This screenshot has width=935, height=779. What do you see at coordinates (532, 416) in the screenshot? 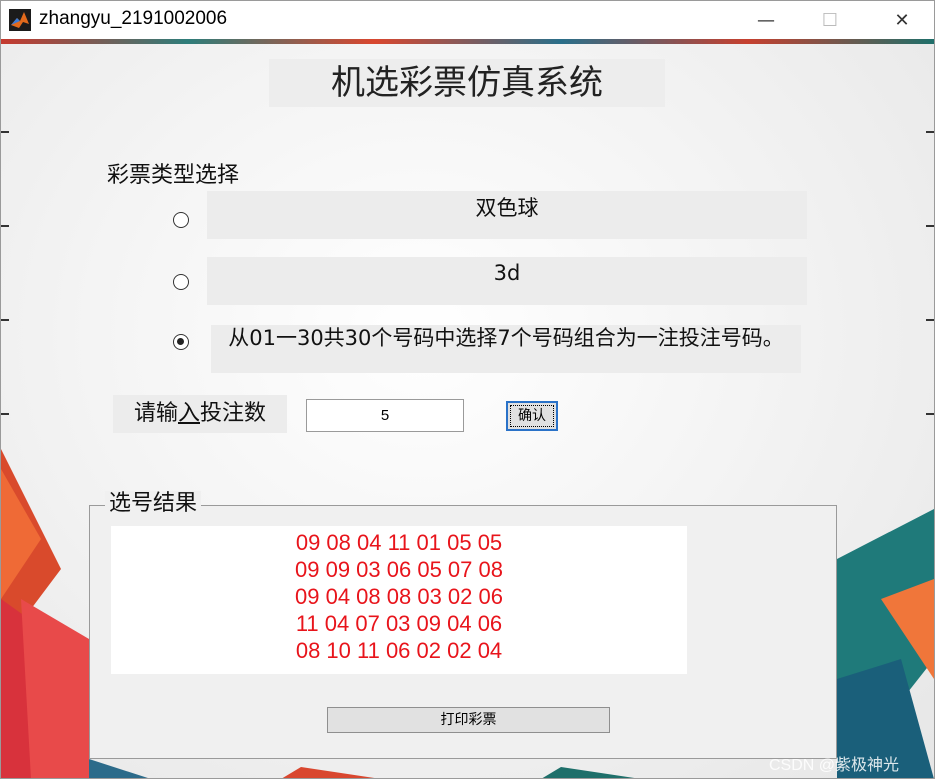
I see `confirm-button: 确认` at bounding box center [532, 416].